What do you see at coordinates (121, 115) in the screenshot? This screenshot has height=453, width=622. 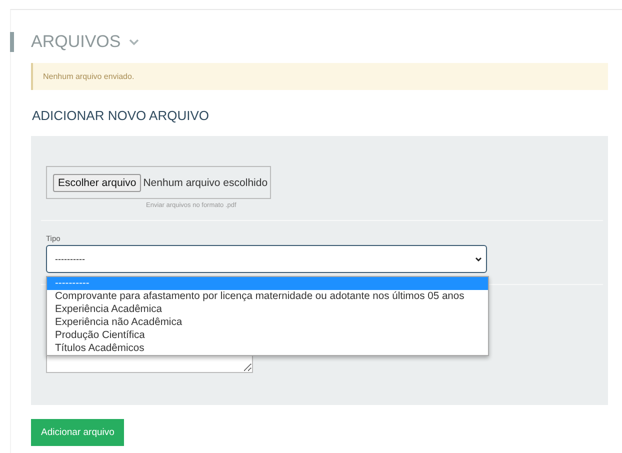 I see `form-title: ADICIONAR NOVO ARQUIVO` at bounding box center [121, 115].